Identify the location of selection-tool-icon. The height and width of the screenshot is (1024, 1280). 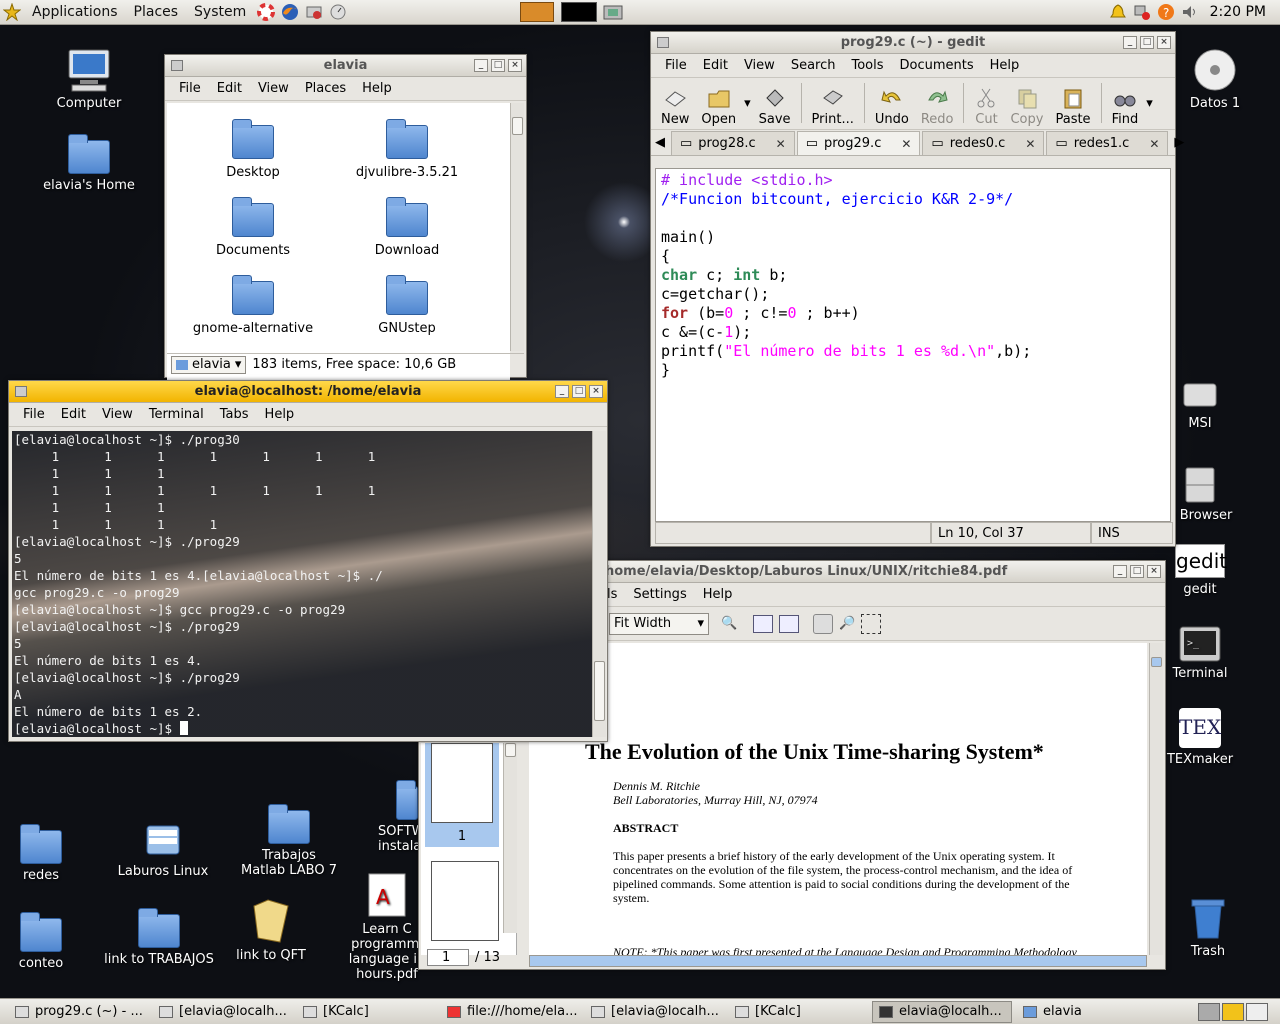
(871, 623).